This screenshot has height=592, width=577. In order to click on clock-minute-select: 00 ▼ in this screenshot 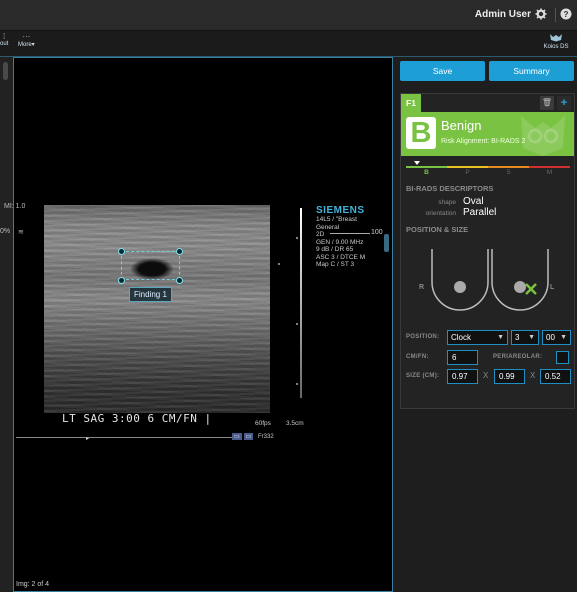, I will do `click(556, 337)`.